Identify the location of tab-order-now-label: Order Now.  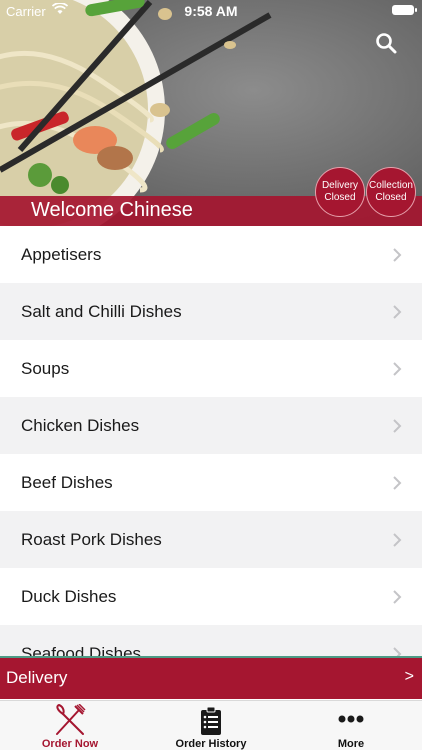
(70, 744).